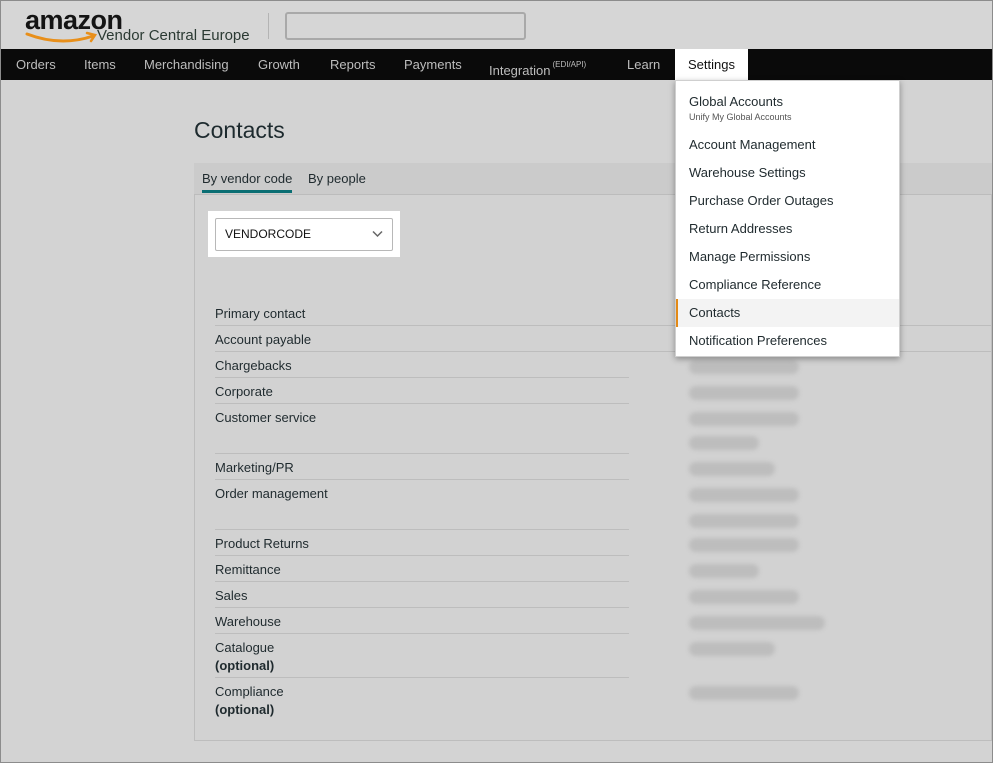  Describe the element at coordinates (173, 35) in the screenshot. I see `logo-subtitle: Vendor Central Europe` at that location.